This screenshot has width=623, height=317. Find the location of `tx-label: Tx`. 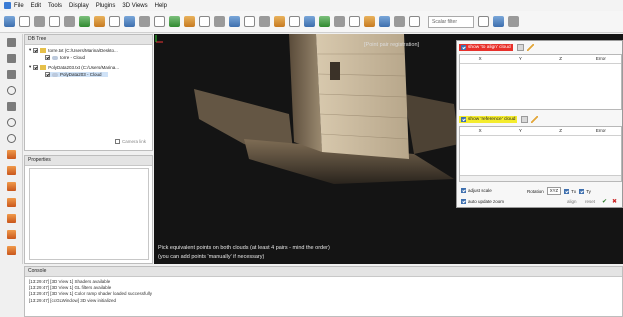

tx-label: Tx is located at coordinates (574, 191).